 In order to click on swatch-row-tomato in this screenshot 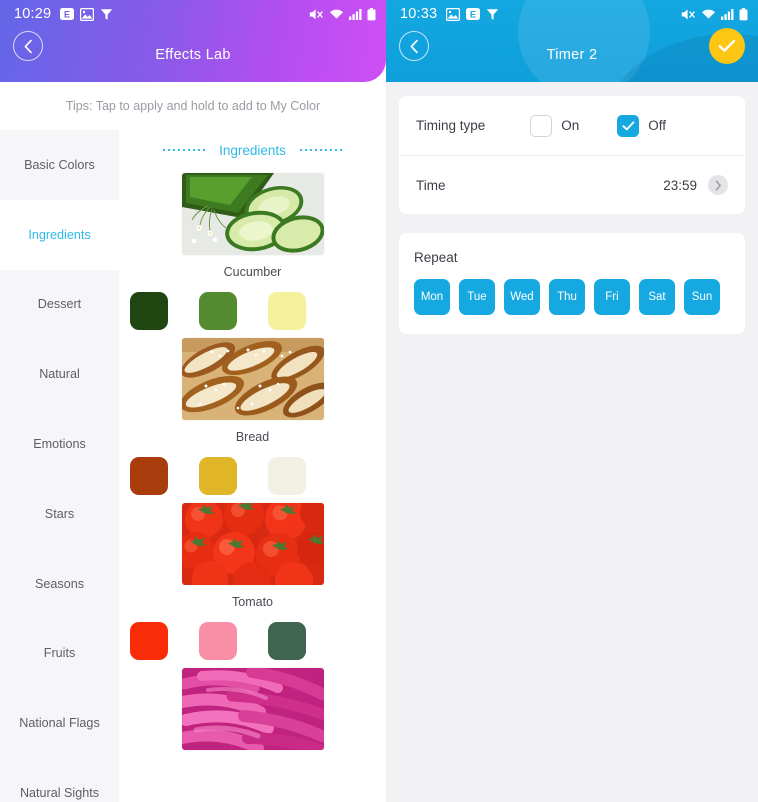, I will do `click(258, 641)`.